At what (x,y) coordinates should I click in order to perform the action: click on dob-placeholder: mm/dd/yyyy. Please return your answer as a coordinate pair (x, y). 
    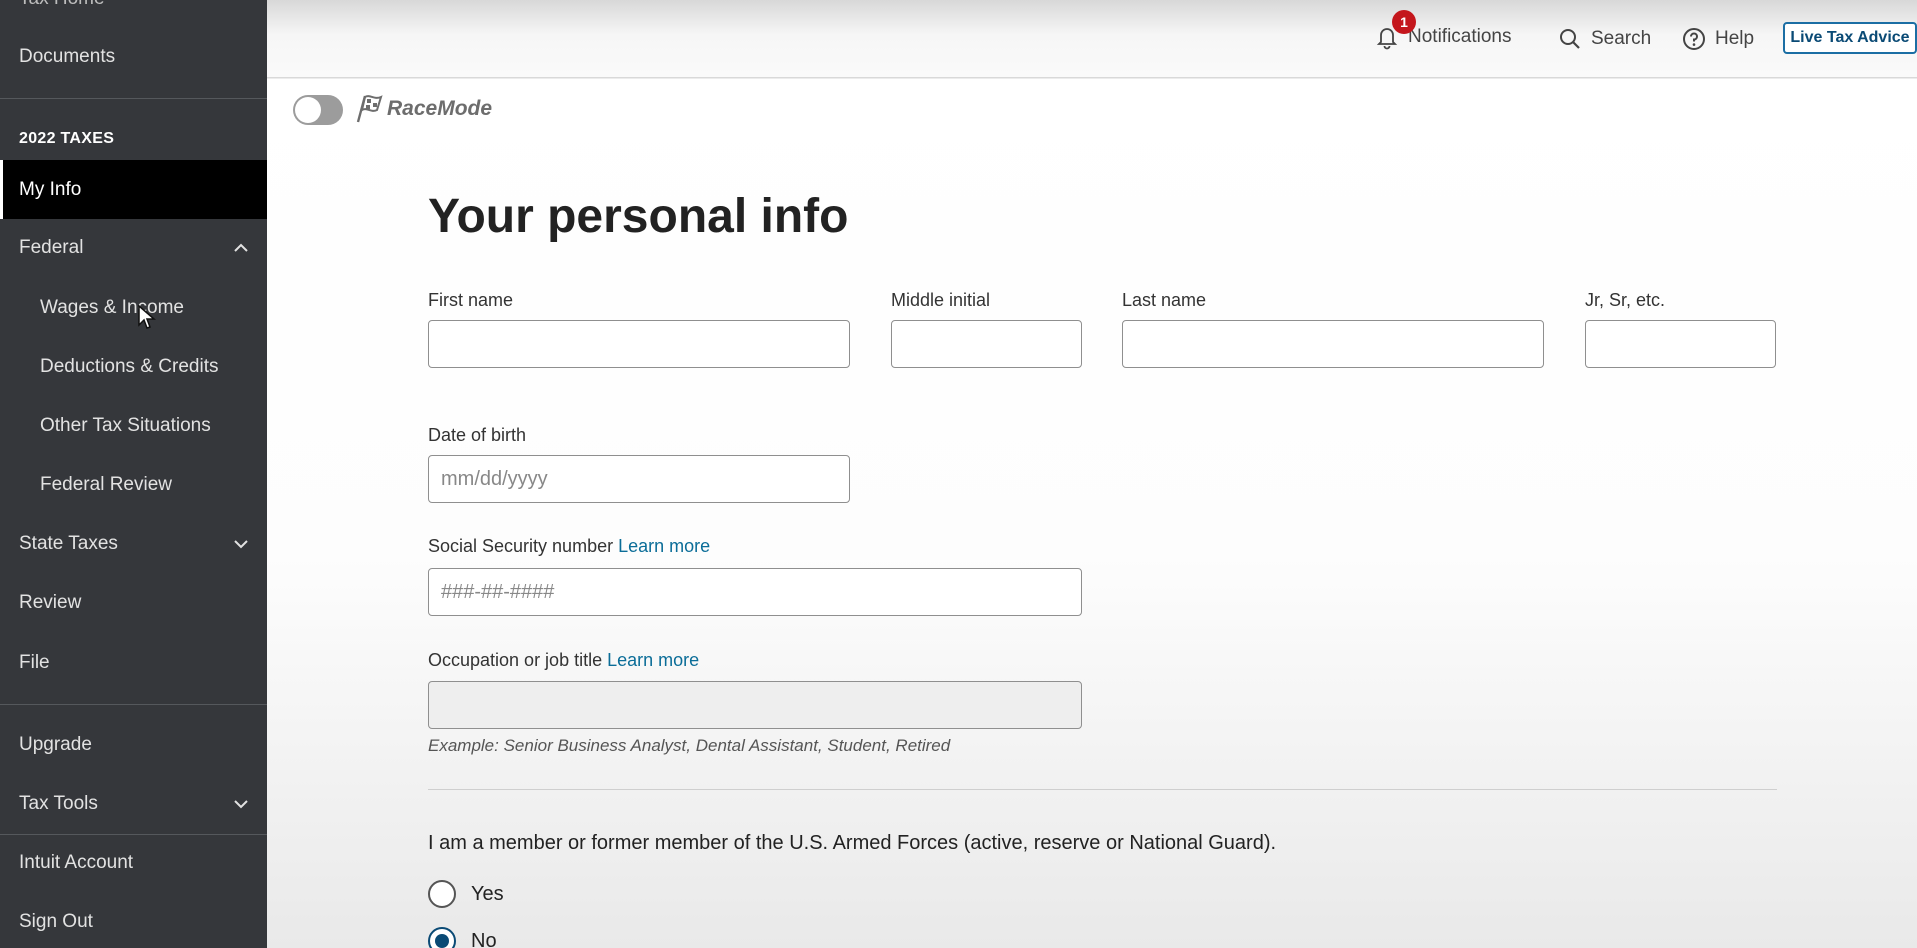
    Looking at the image, I should click on (494, 478).